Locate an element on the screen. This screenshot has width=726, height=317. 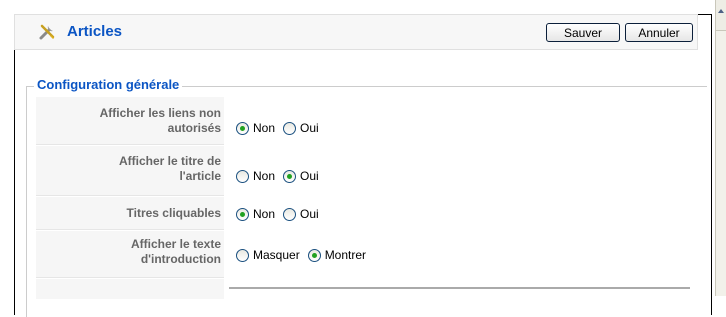
radio-label: Masquer is located at coordinates (276, 255).